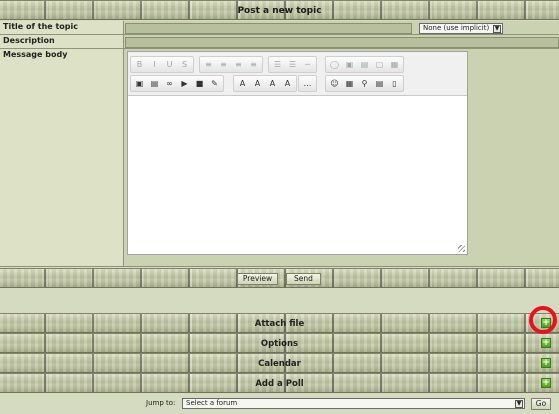  What do you see at coordinates (208, 64) in the screenshot?
I see `align-left-icon: ≡` at bounding box center [208, 64].